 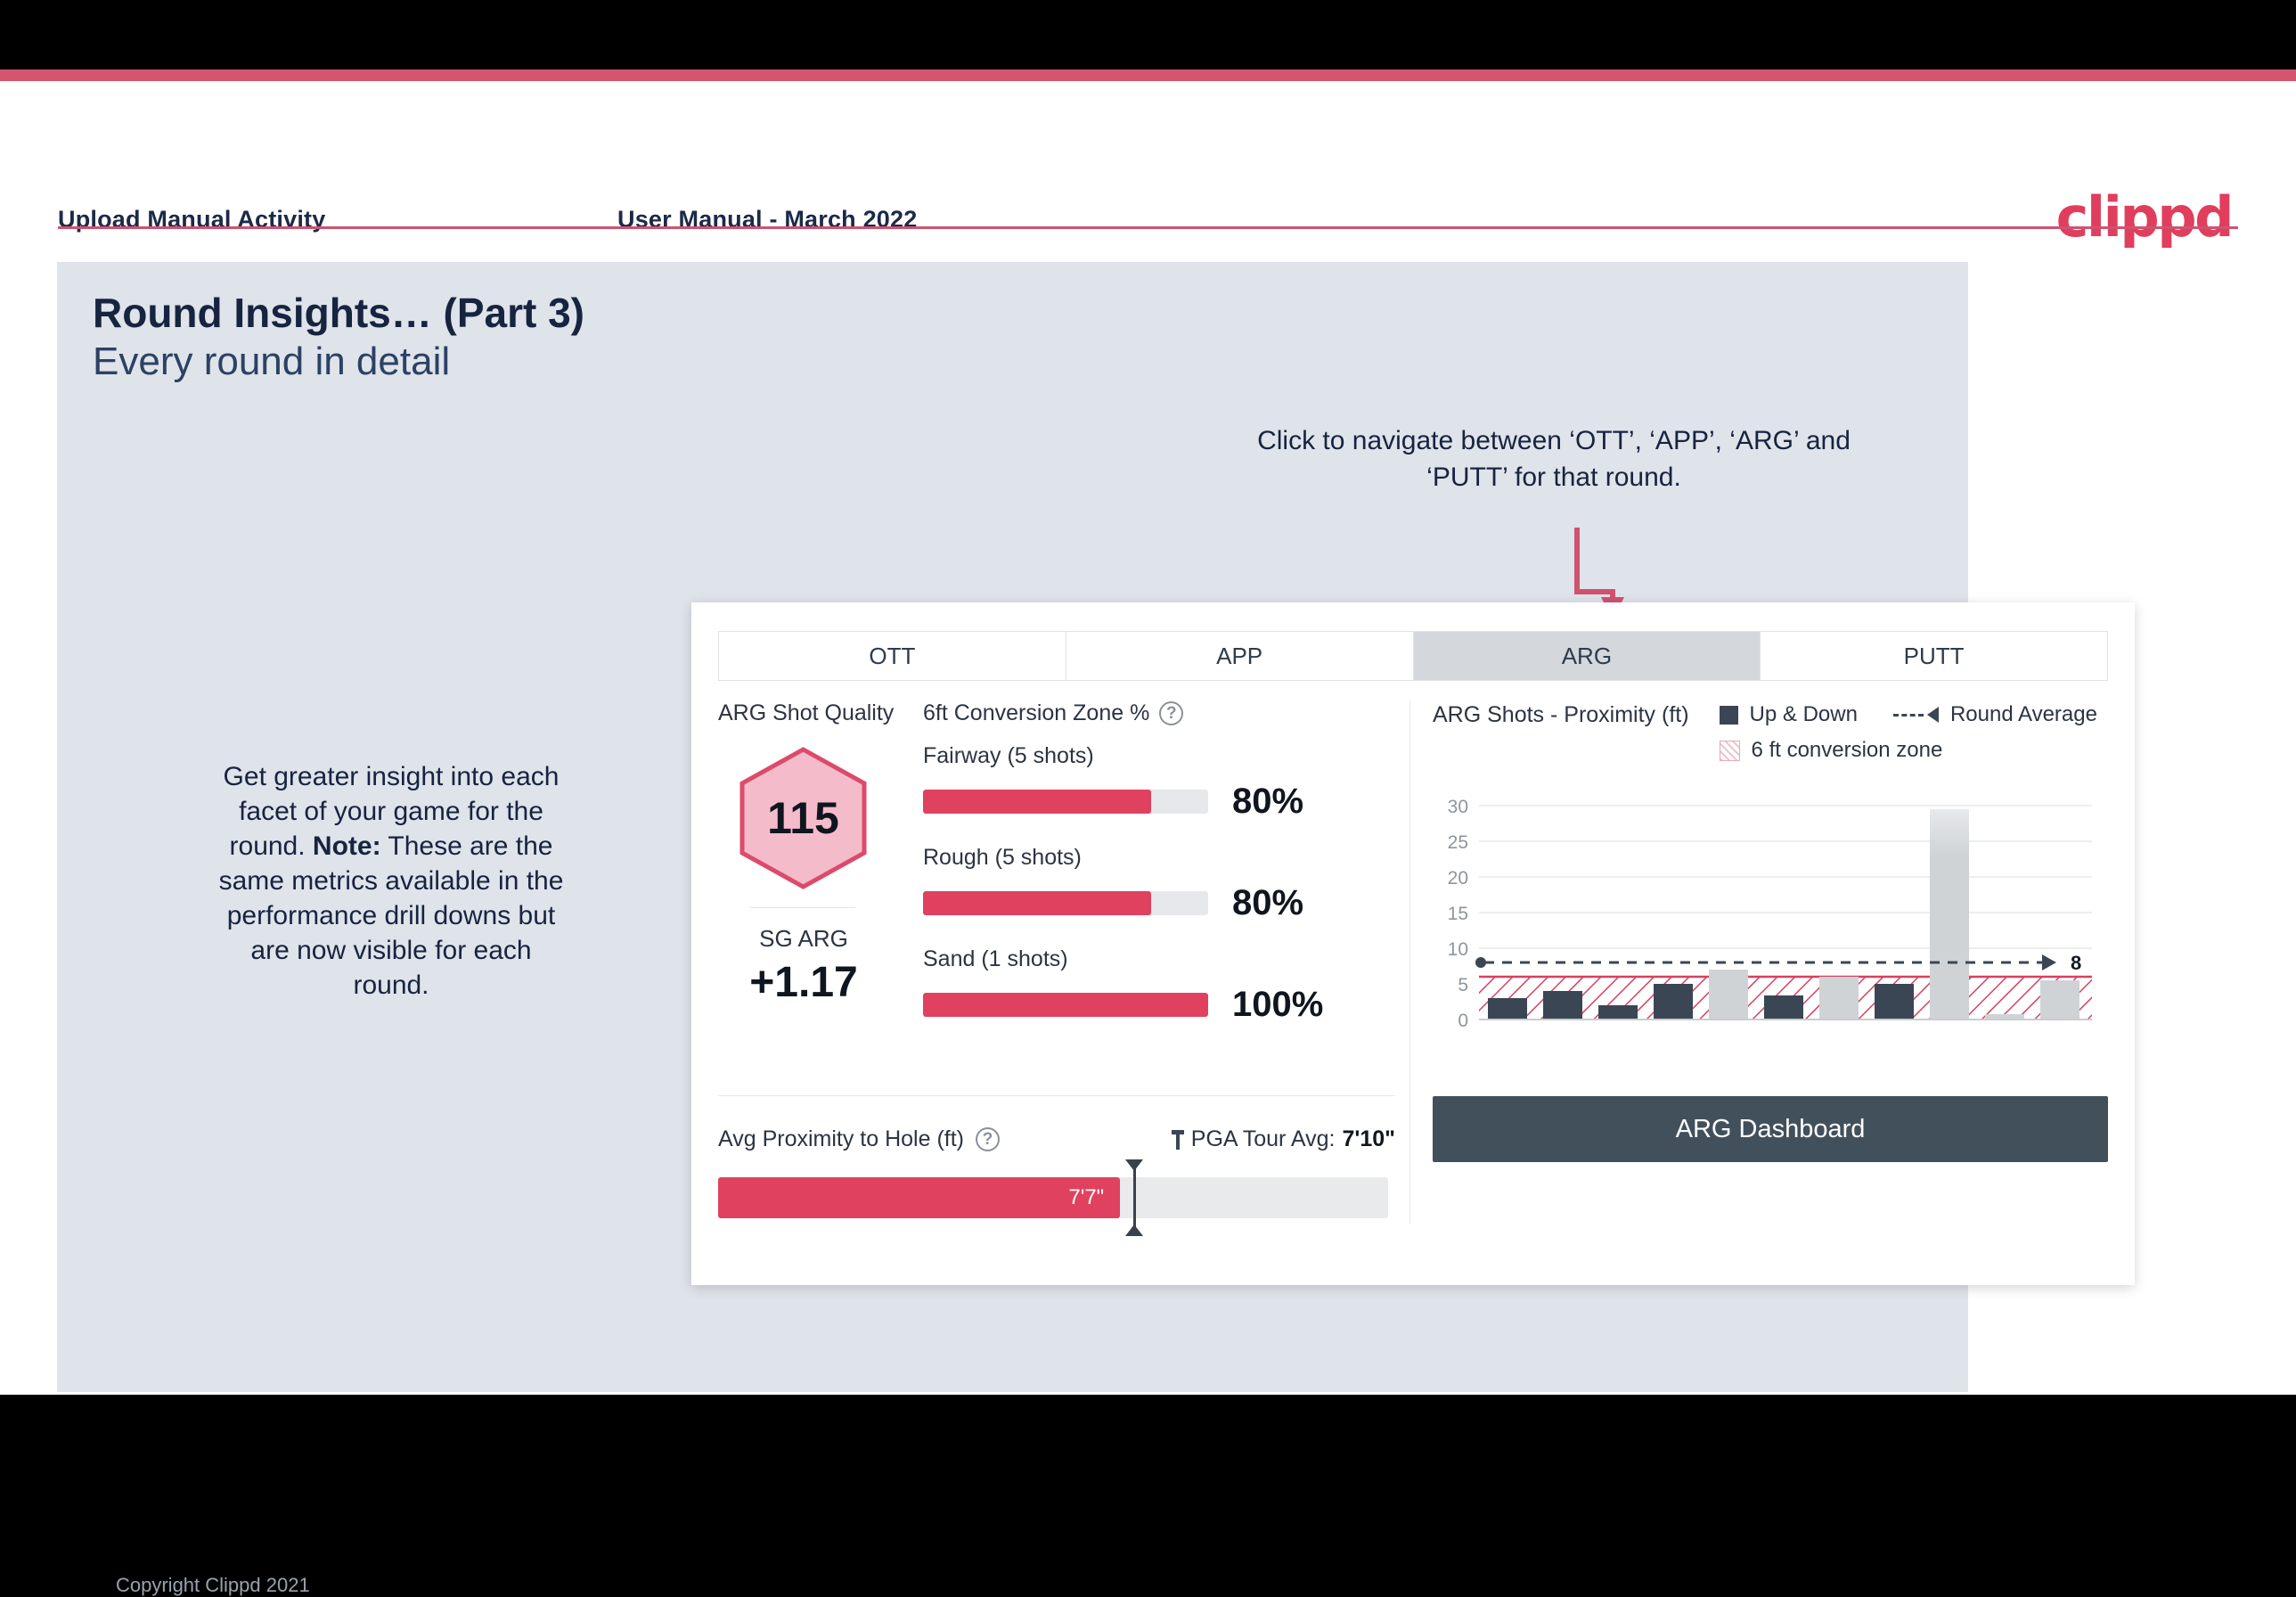 I want to click on shot-quality-hexagon: 115, so click(x=803, y=818).